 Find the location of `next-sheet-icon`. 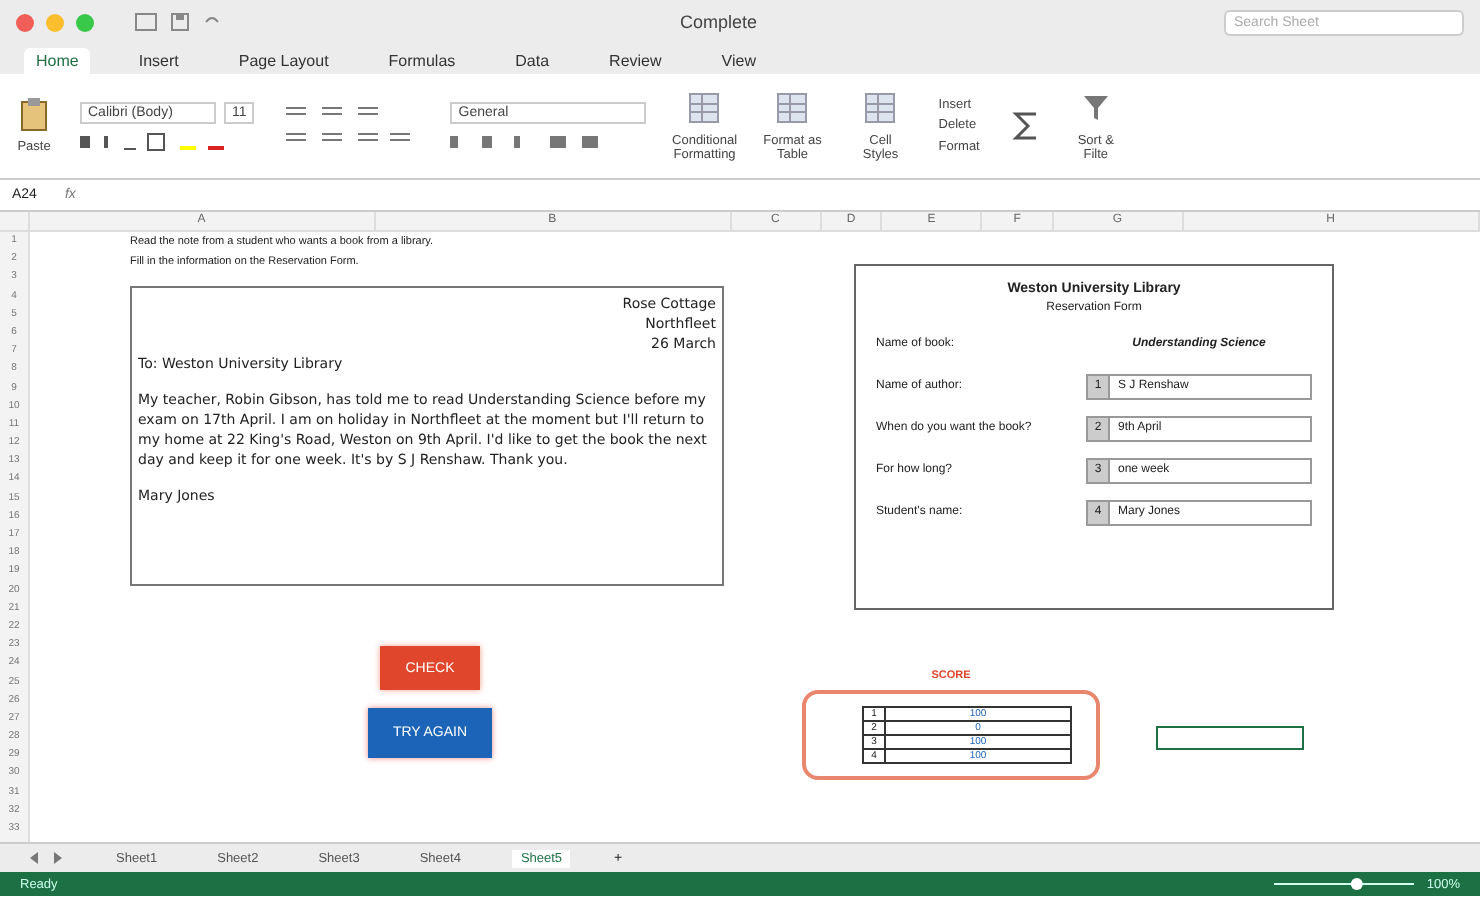

next-sheet-icon is located at coordinates (58, 858).